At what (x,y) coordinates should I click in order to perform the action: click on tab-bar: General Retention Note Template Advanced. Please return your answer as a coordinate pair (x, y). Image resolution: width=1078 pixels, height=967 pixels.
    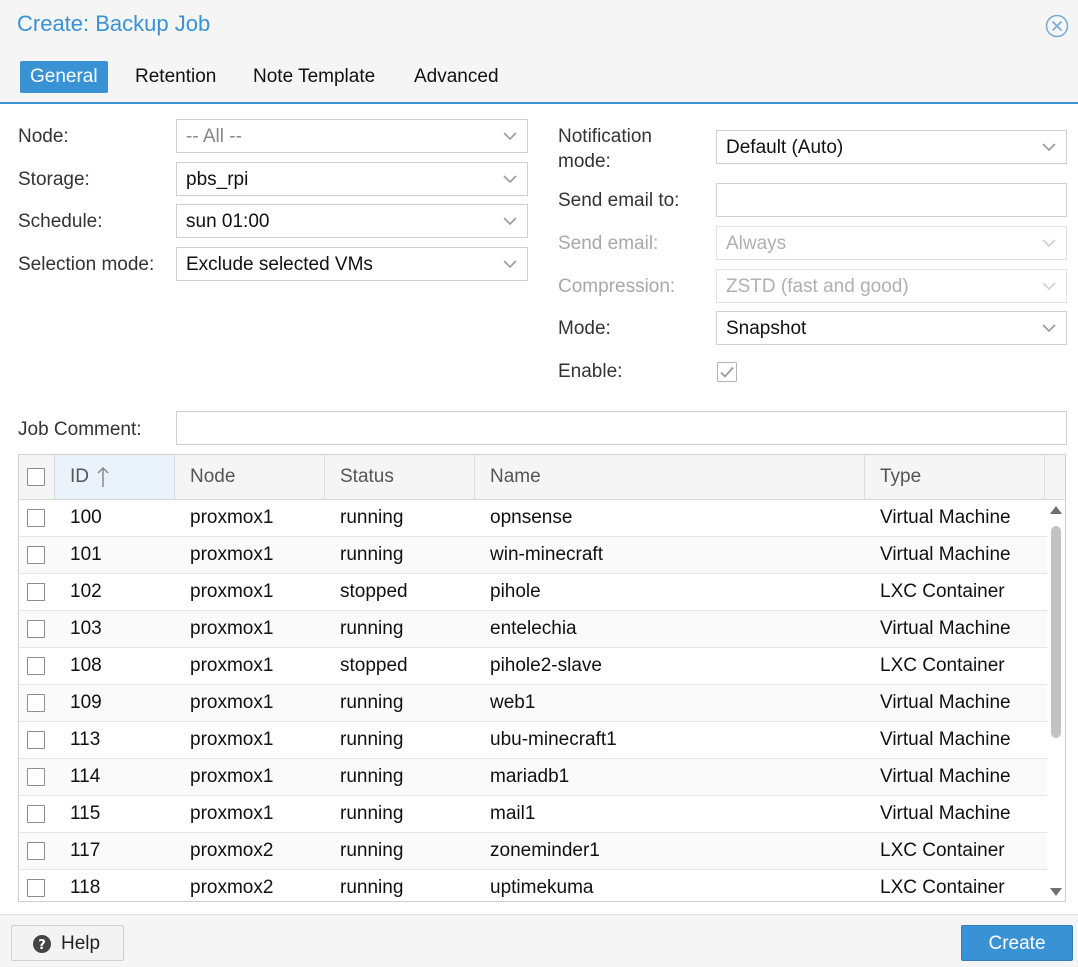
    Looking at the image, I should click on (539, 78).